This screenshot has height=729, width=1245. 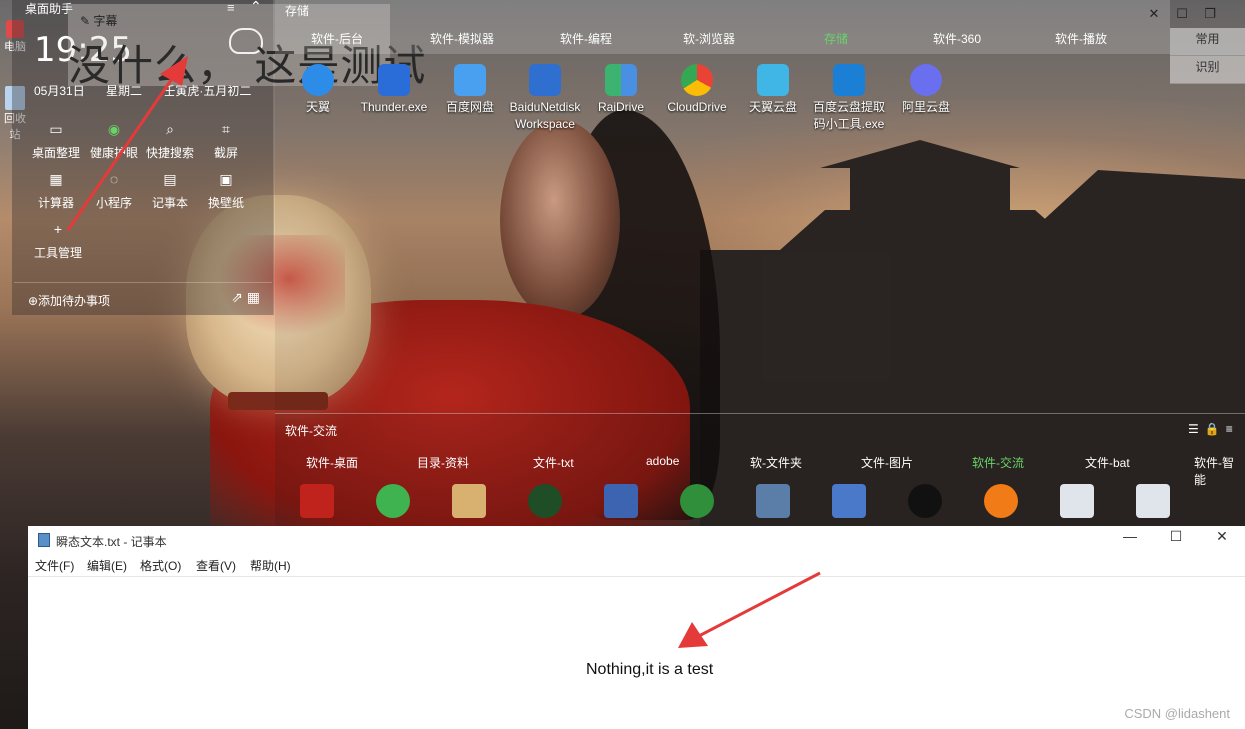 What do you see at coordinates (1130, 536) in the screenshot?
I see `minimize-icon: —` at bounding box center [1130, 536].